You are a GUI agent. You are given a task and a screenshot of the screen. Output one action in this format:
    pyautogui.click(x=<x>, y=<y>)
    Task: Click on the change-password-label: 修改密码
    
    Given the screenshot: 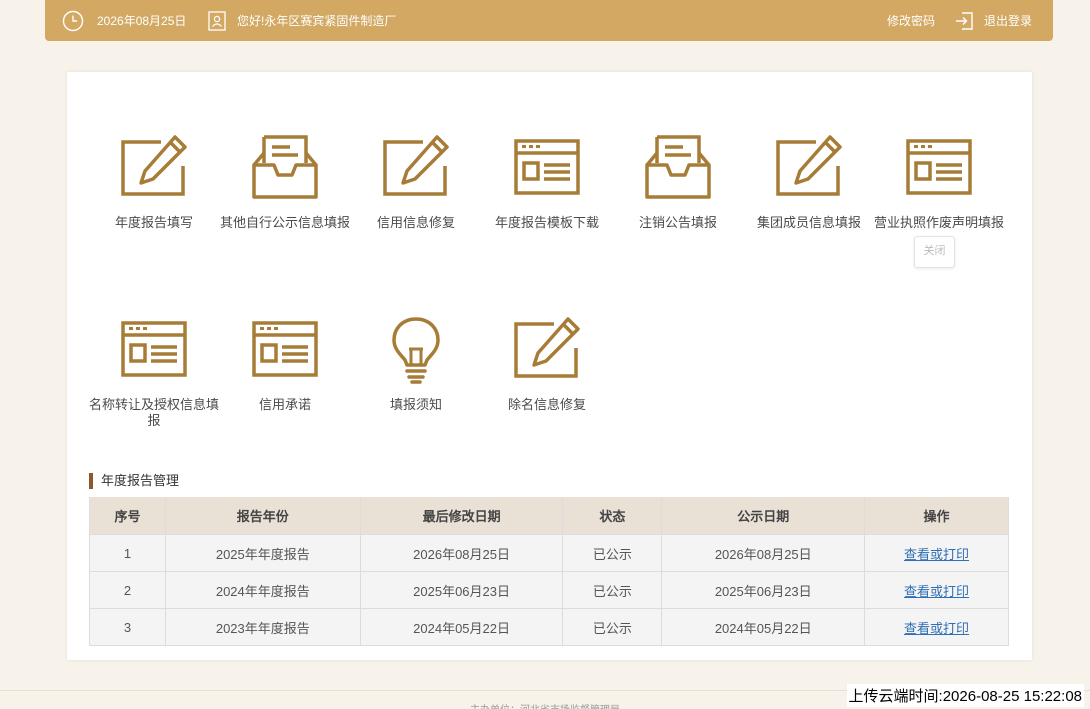 What is the action you would take?
    pyautogui.click(x=911, y=21)
    